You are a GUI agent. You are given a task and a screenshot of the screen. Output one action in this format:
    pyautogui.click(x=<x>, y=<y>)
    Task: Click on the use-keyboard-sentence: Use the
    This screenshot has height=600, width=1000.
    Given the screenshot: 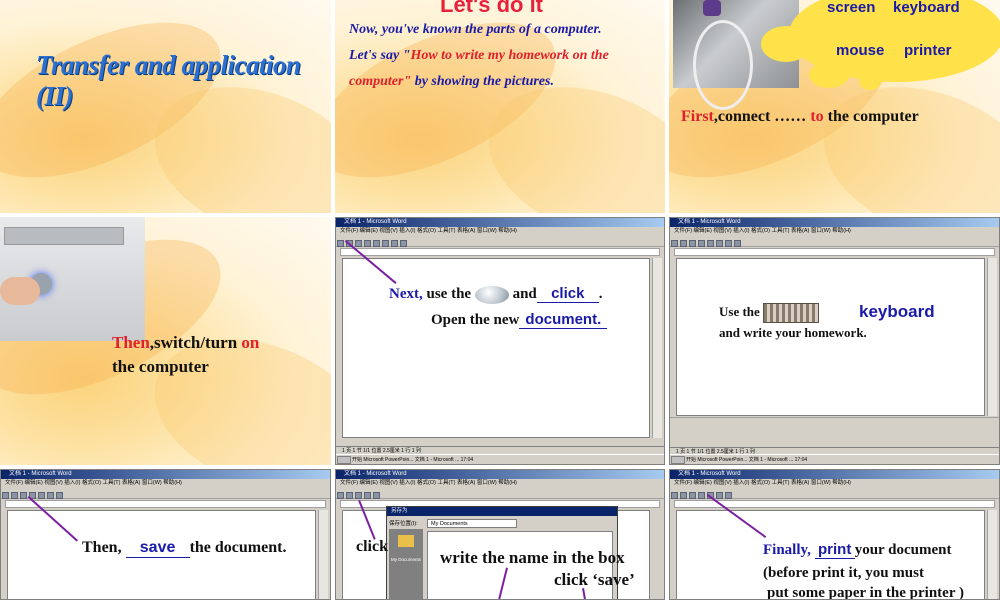 What is the action you would take?
    pyautogui.click(x=769, y=313)
    